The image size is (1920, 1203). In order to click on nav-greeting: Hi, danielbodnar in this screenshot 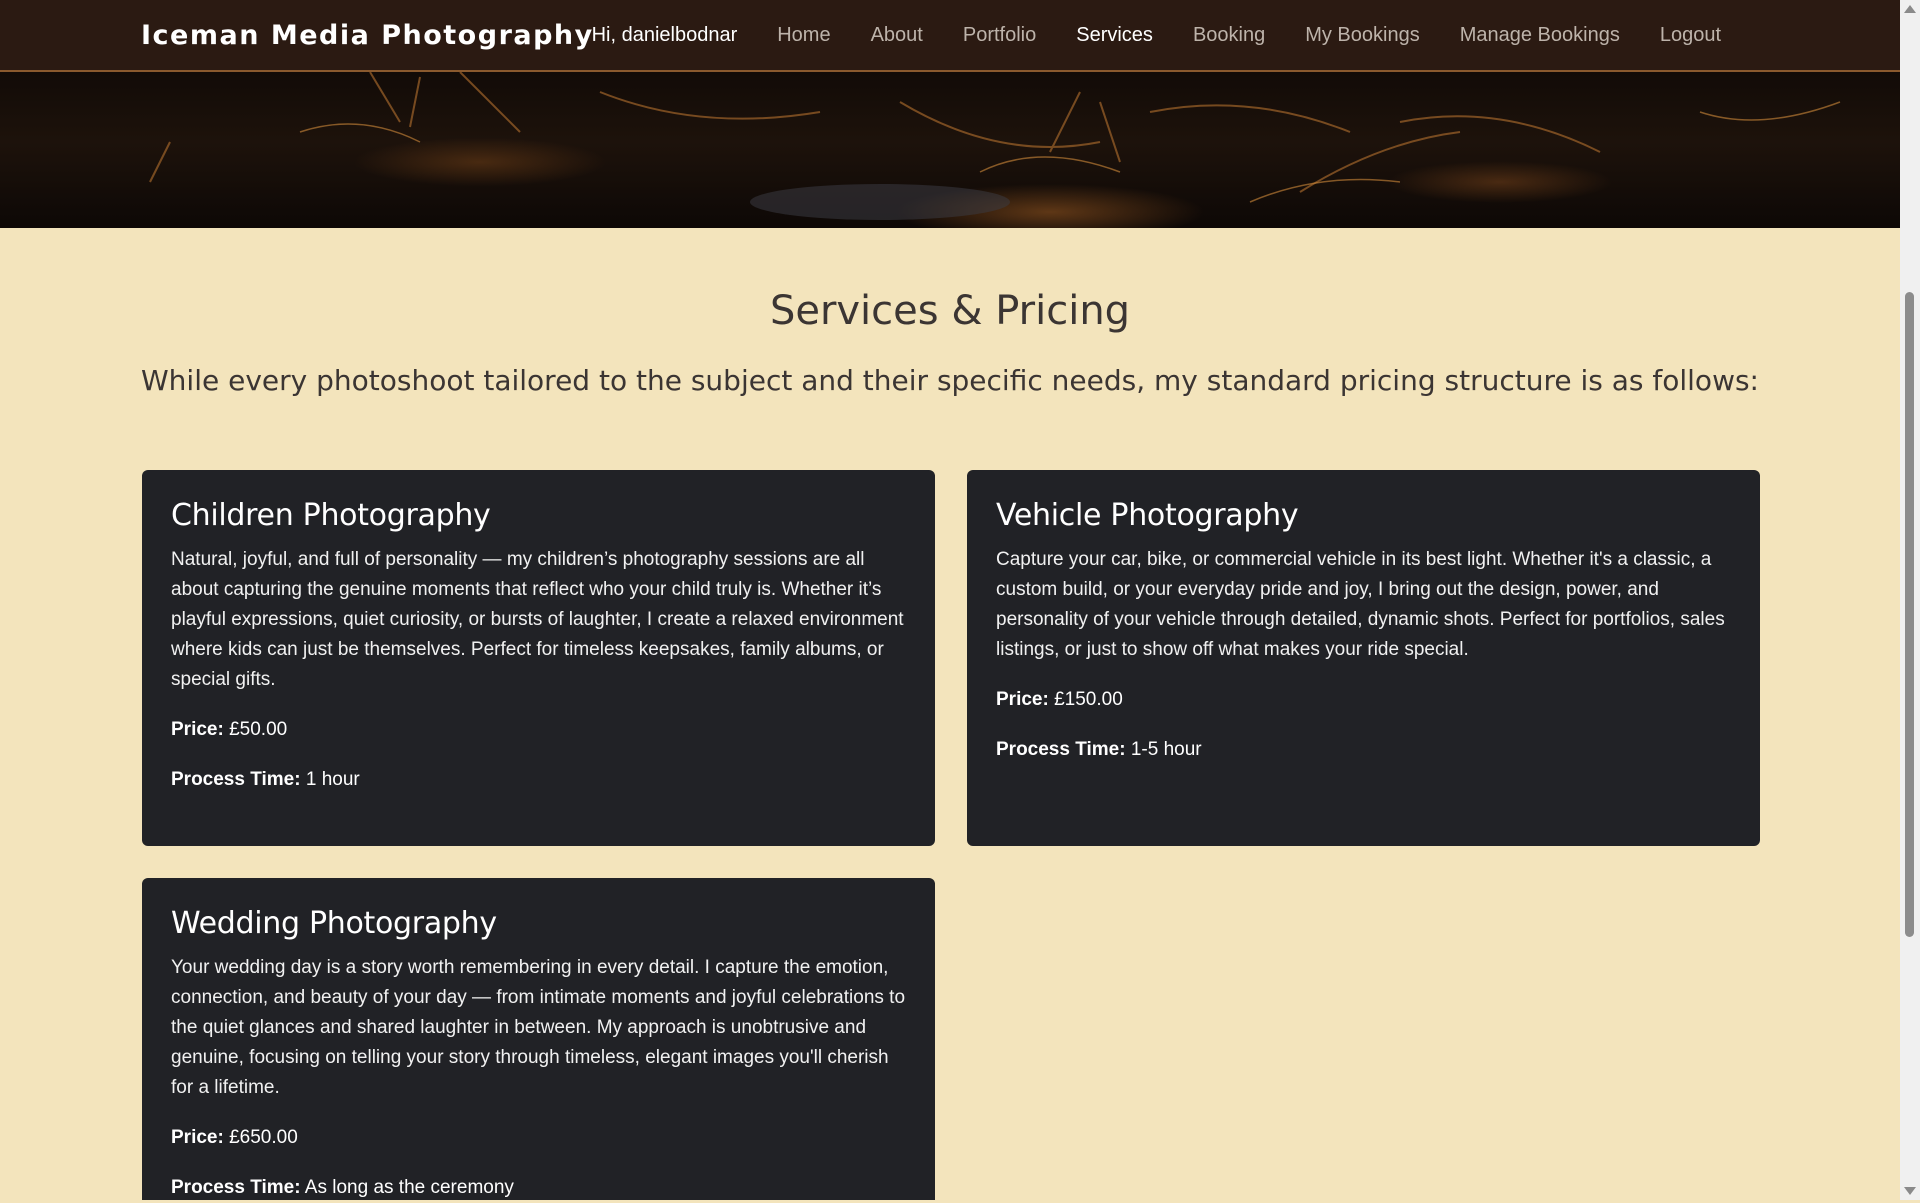, I will do `click(665, 35)`.